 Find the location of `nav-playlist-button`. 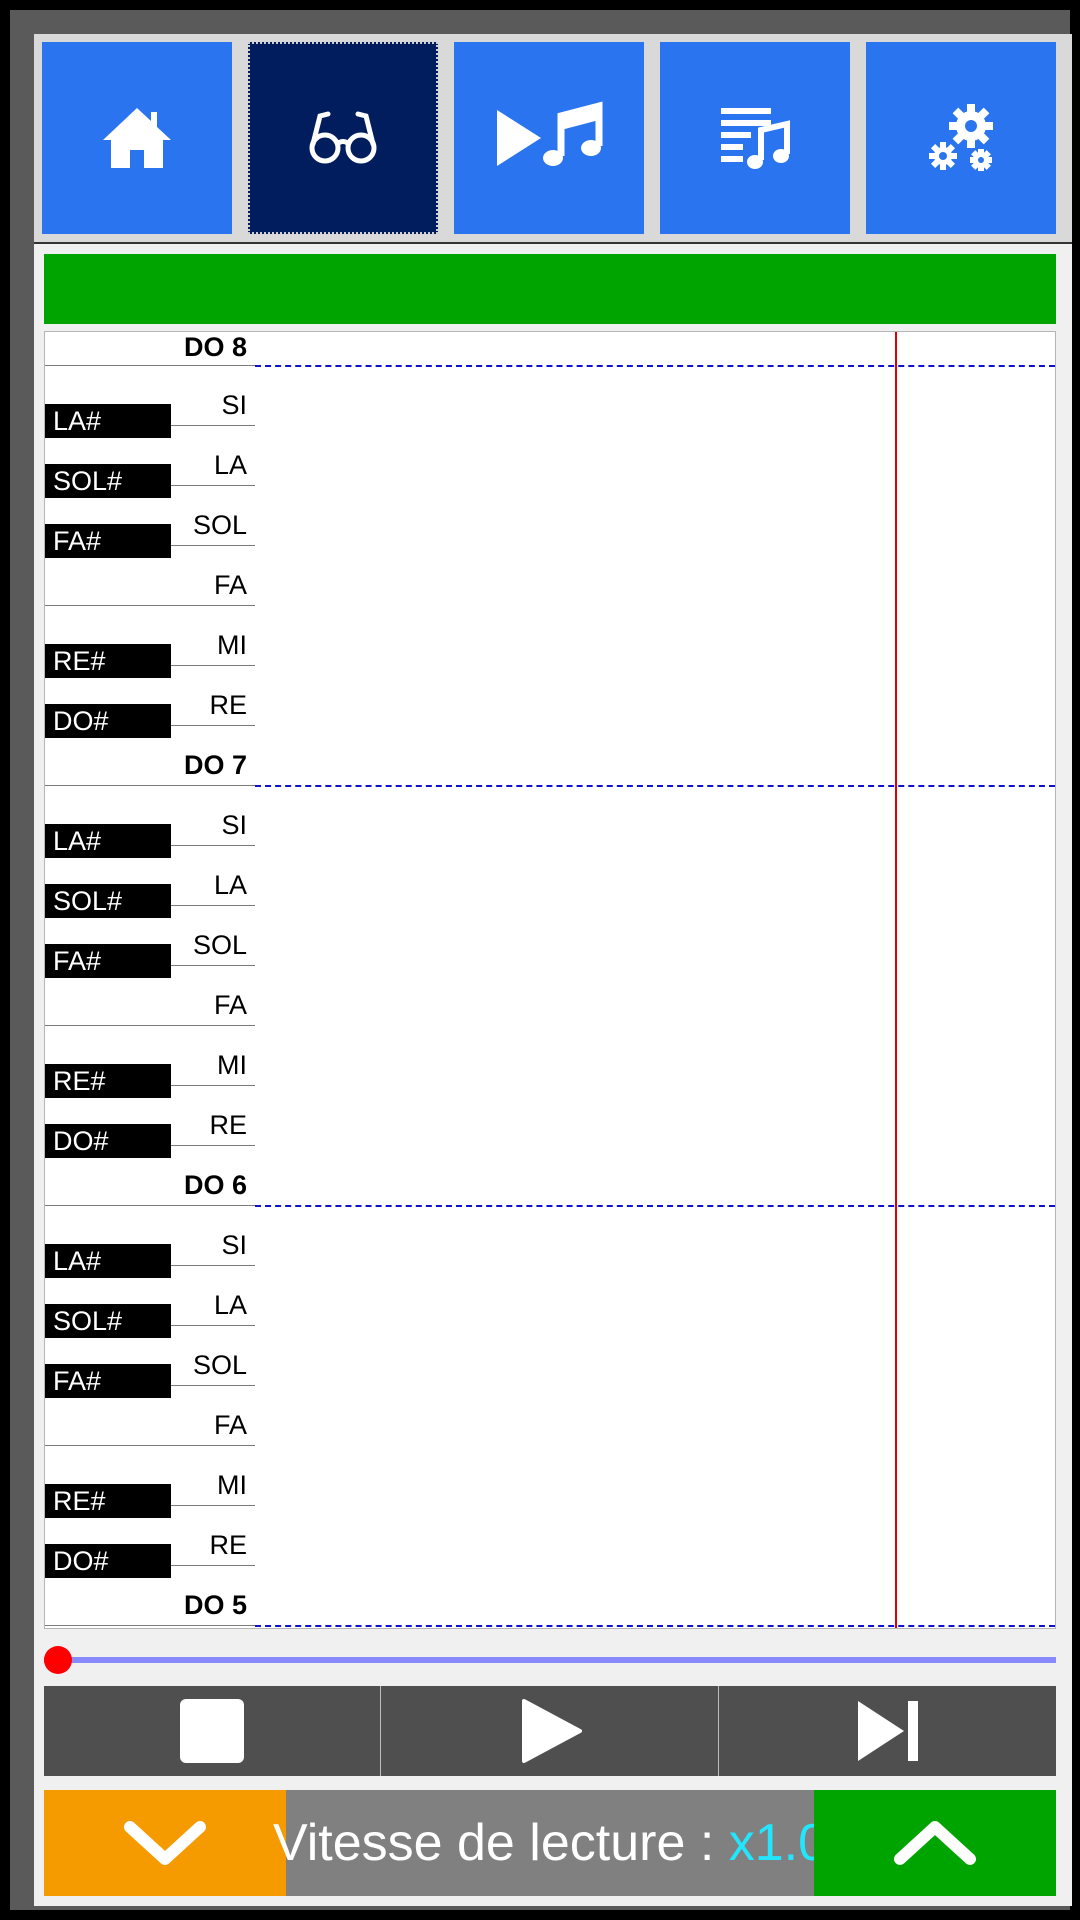

nav-playlist-button is located at coordinates (755, 138).